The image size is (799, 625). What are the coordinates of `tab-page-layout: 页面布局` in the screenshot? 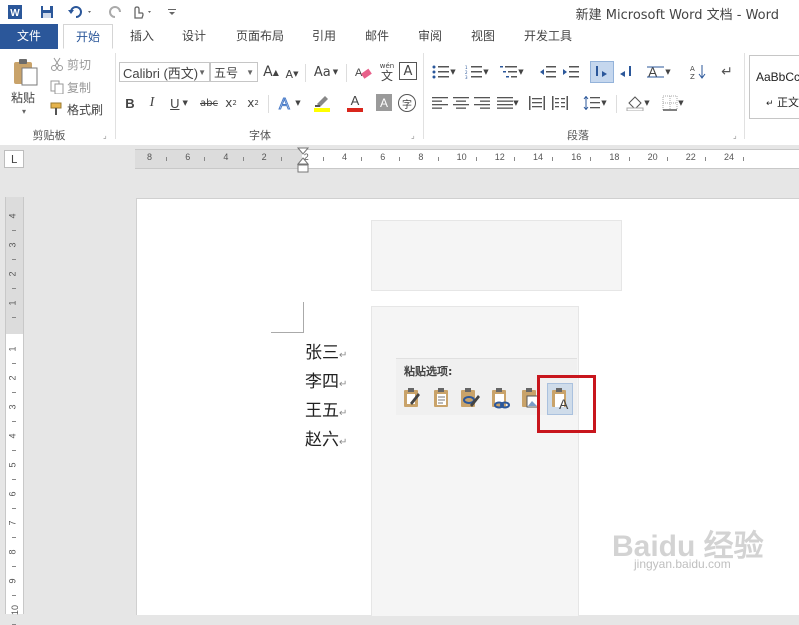 It's located at (260, 36).